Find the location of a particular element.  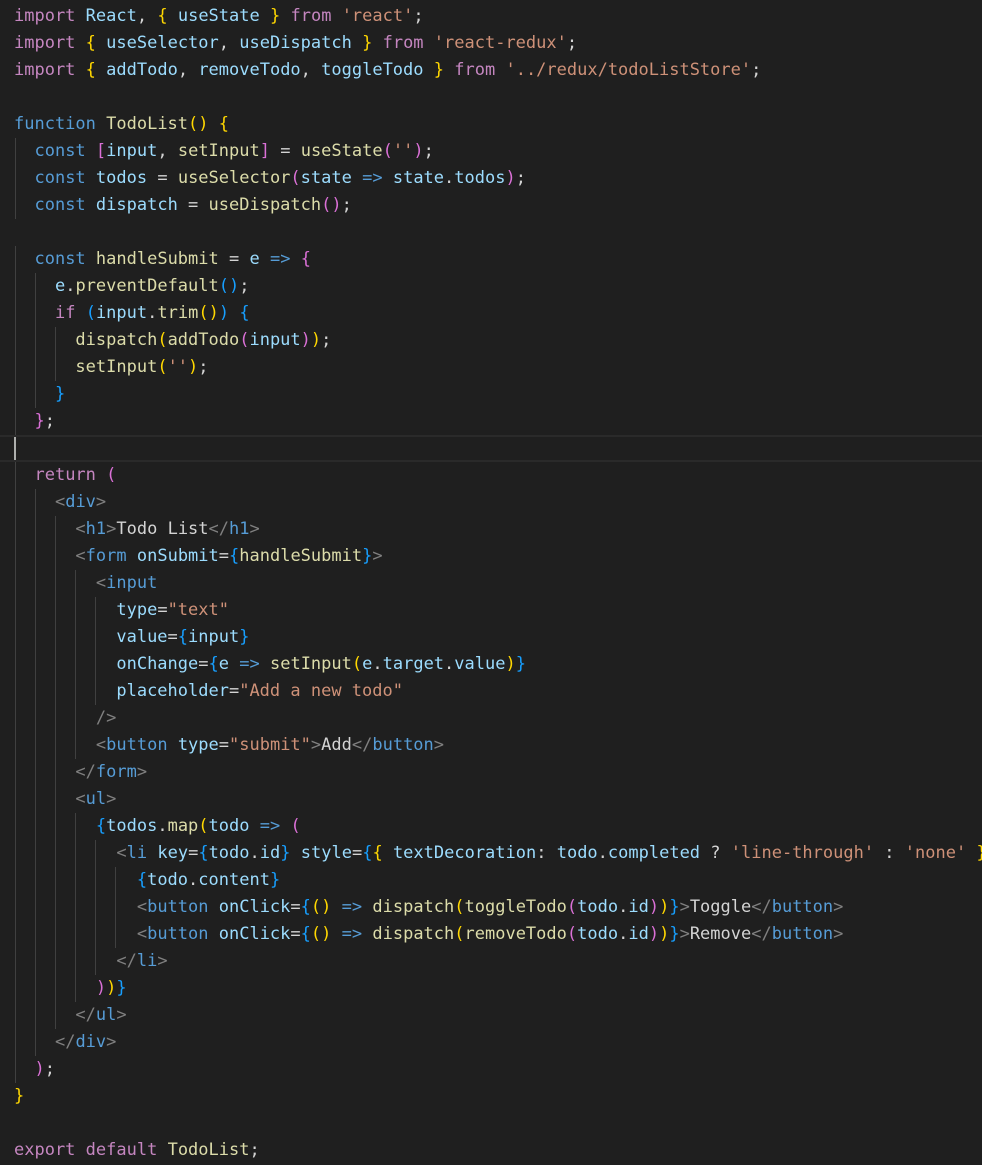

code-line: export default TodoList; is located at coordinates (491, 1150).